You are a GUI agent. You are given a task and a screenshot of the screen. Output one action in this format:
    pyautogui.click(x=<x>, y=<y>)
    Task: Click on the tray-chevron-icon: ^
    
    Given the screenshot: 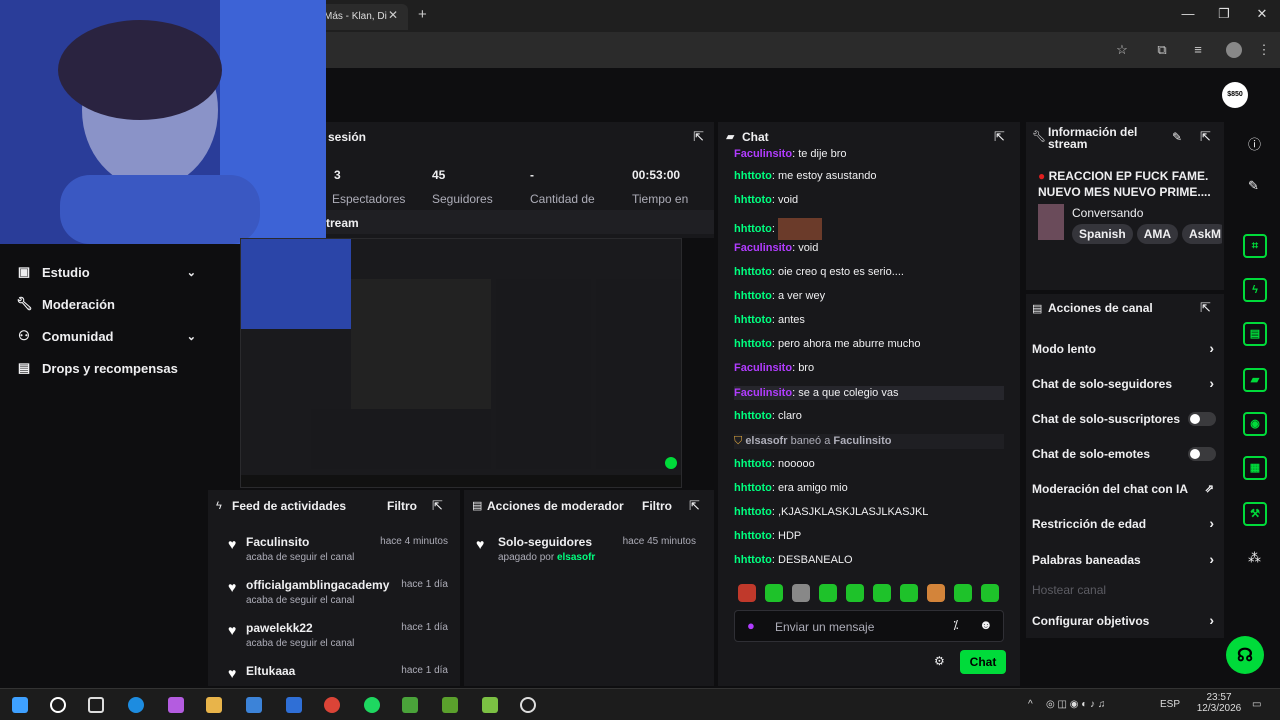 What is the action you would take?
    pyautogui.click(x=1030, y=704)
    